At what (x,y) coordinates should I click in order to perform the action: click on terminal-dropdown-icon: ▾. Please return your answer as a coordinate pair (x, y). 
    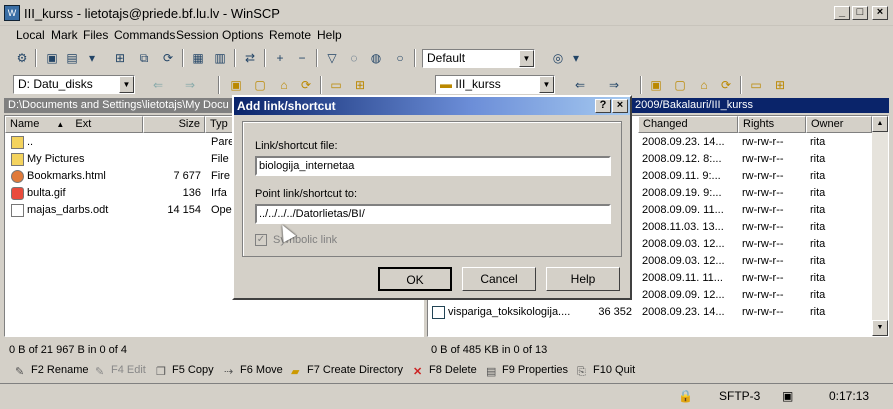
    Looking at the image, I should click on (92, 58).